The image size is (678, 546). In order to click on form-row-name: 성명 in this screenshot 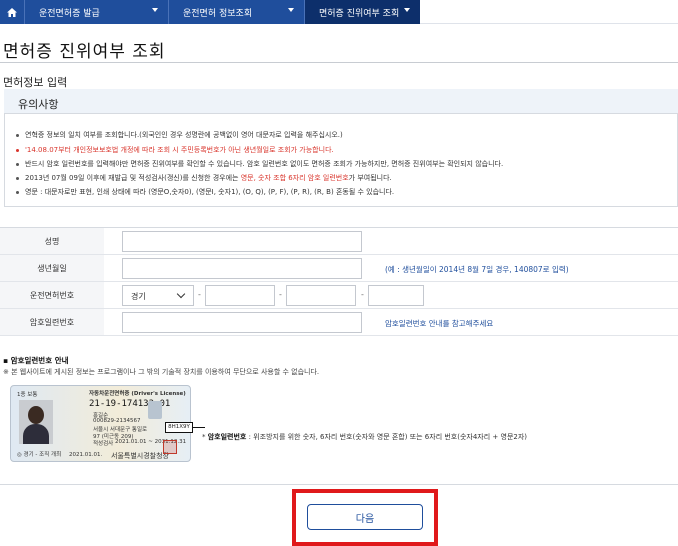, I will do `click(339, 241)`.